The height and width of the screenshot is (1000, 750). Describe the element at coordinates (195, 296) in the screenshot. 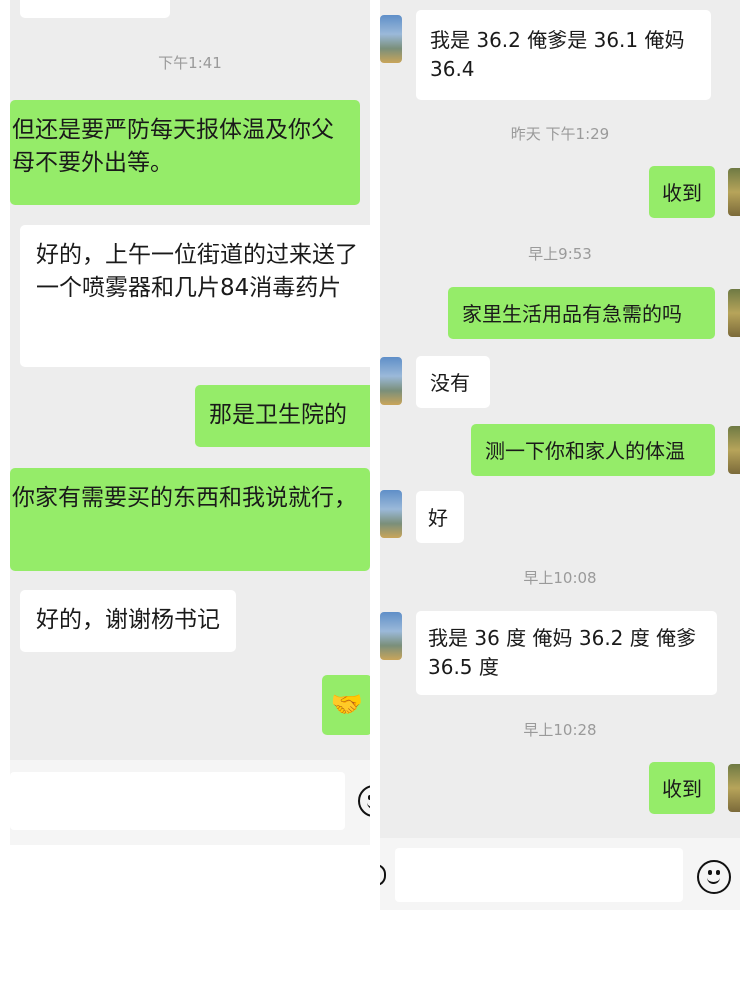

I see `received-message: 好的，上午一位街道的过来送了一个喷雾器和几片84消毒药片` at that location.